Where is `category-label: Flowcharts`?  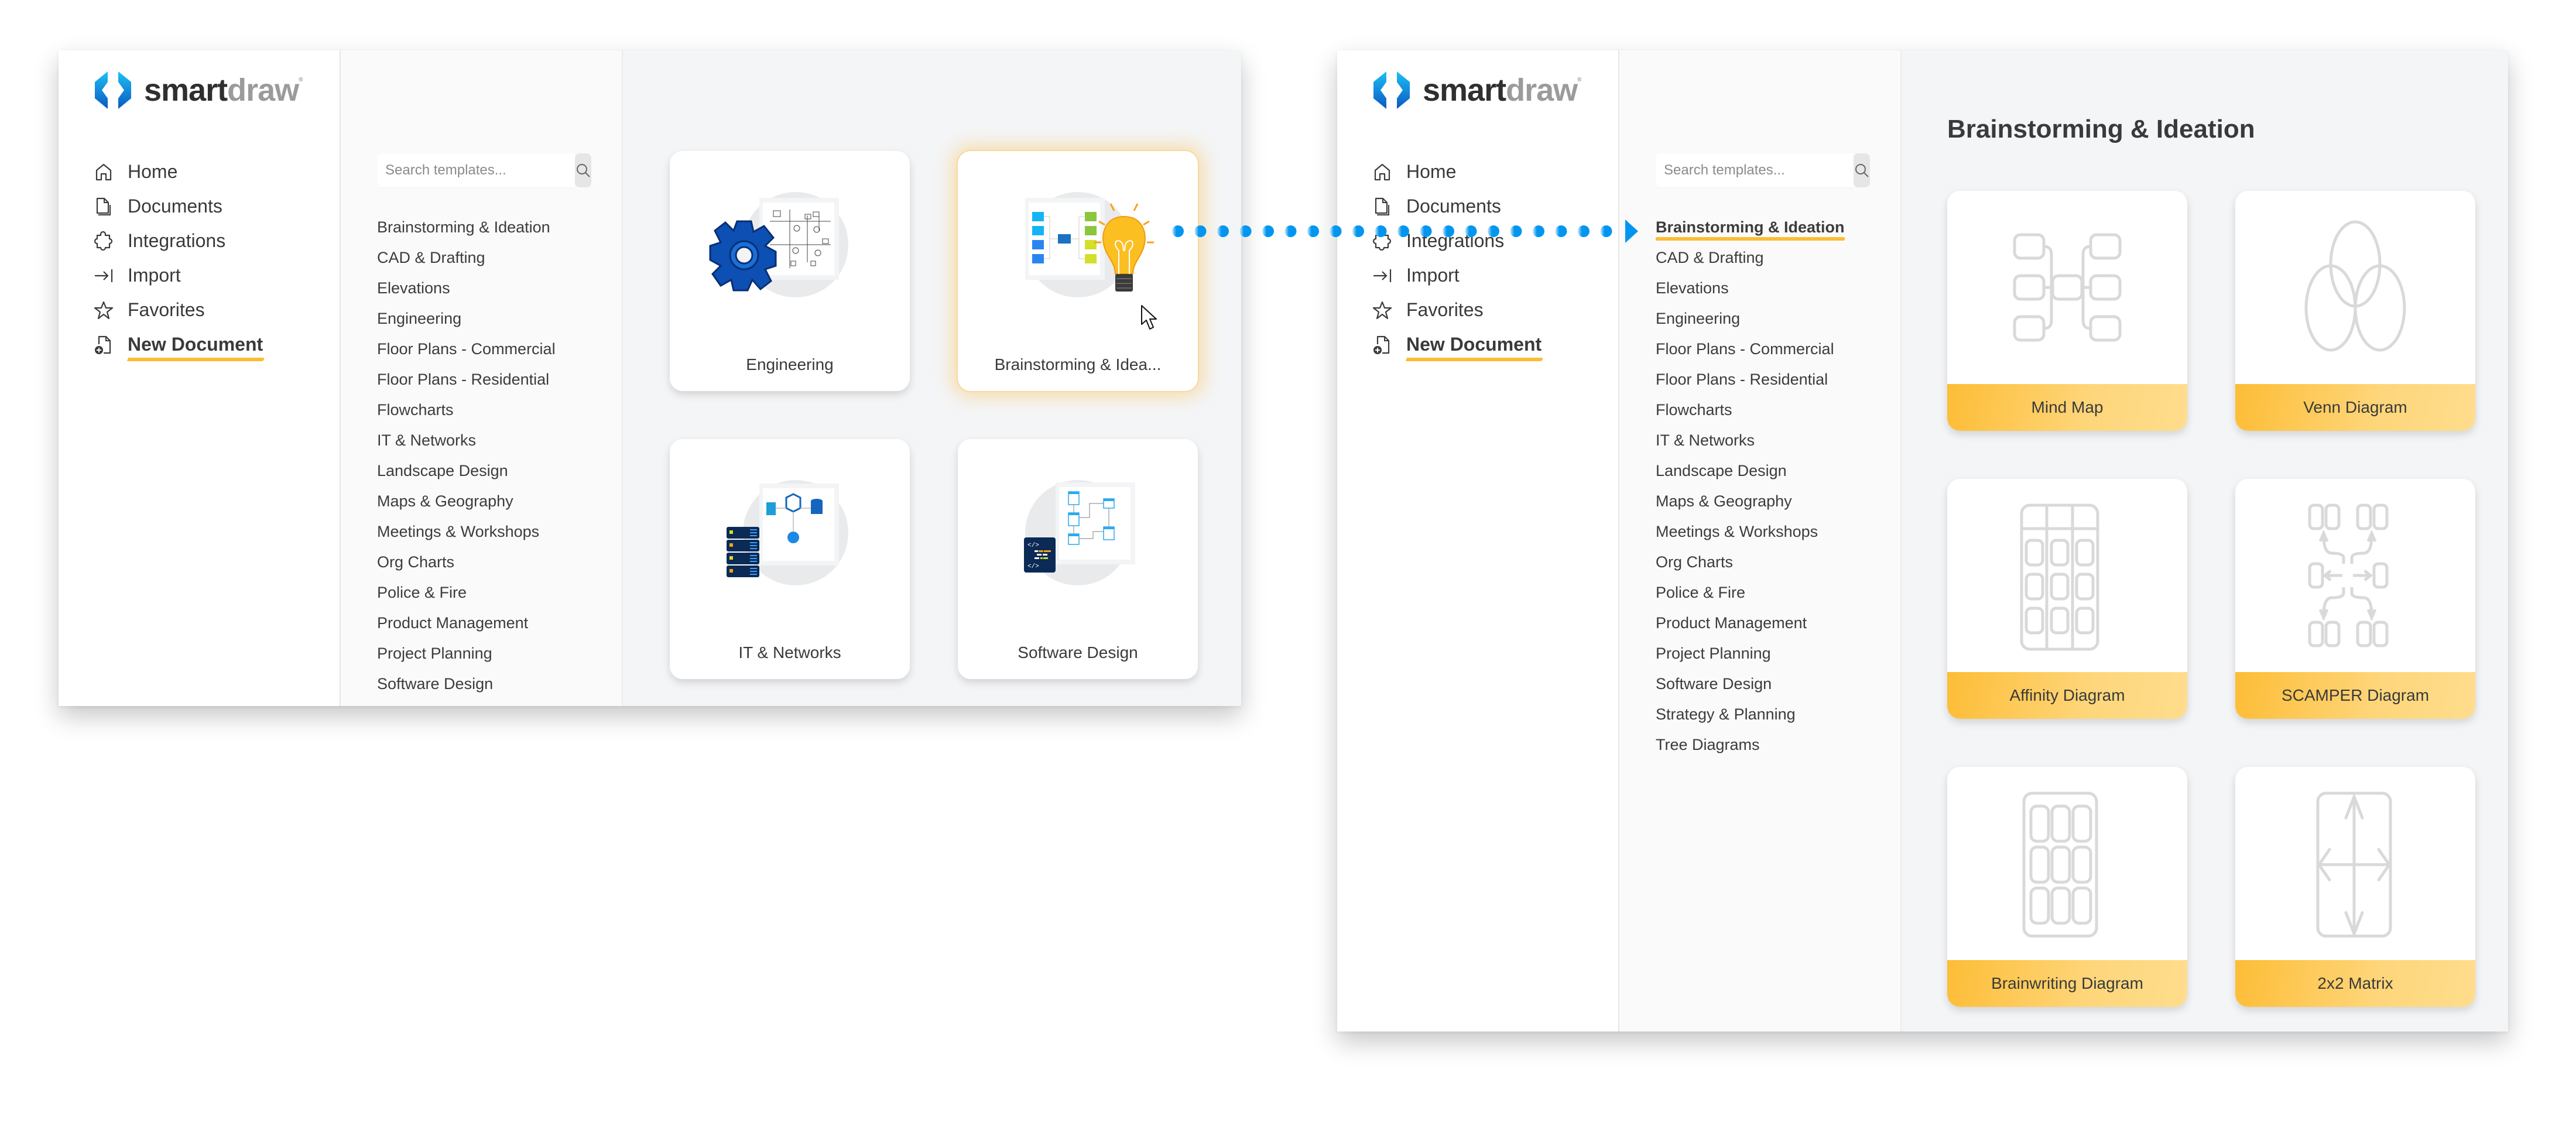 category-label: Flowcharts is located at coordinates (415, 410).